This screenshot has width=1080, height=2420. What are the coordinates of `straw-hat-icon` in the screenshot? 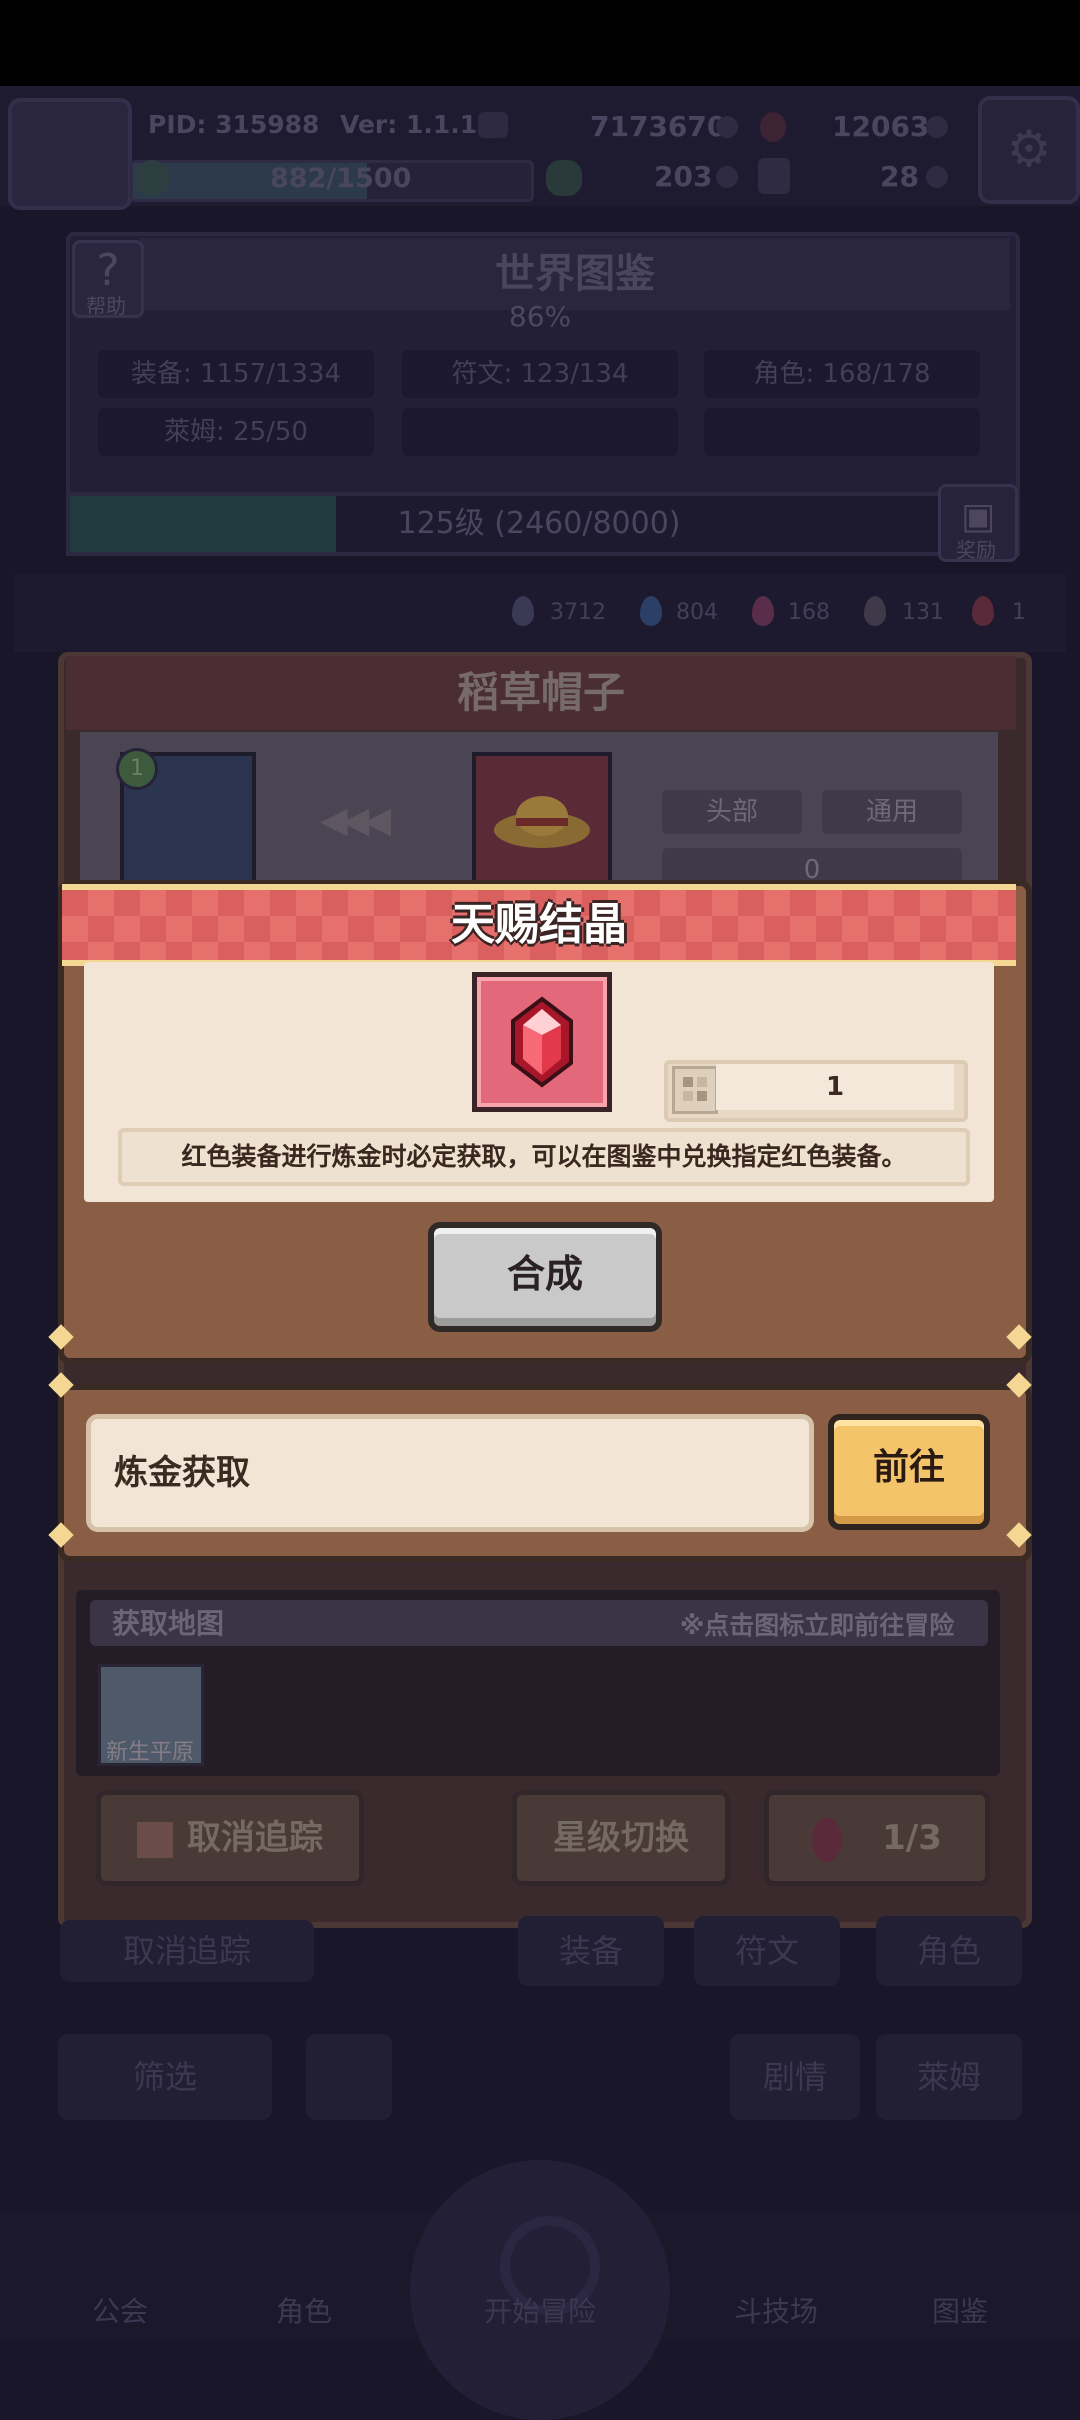 It's located at (542, 822).